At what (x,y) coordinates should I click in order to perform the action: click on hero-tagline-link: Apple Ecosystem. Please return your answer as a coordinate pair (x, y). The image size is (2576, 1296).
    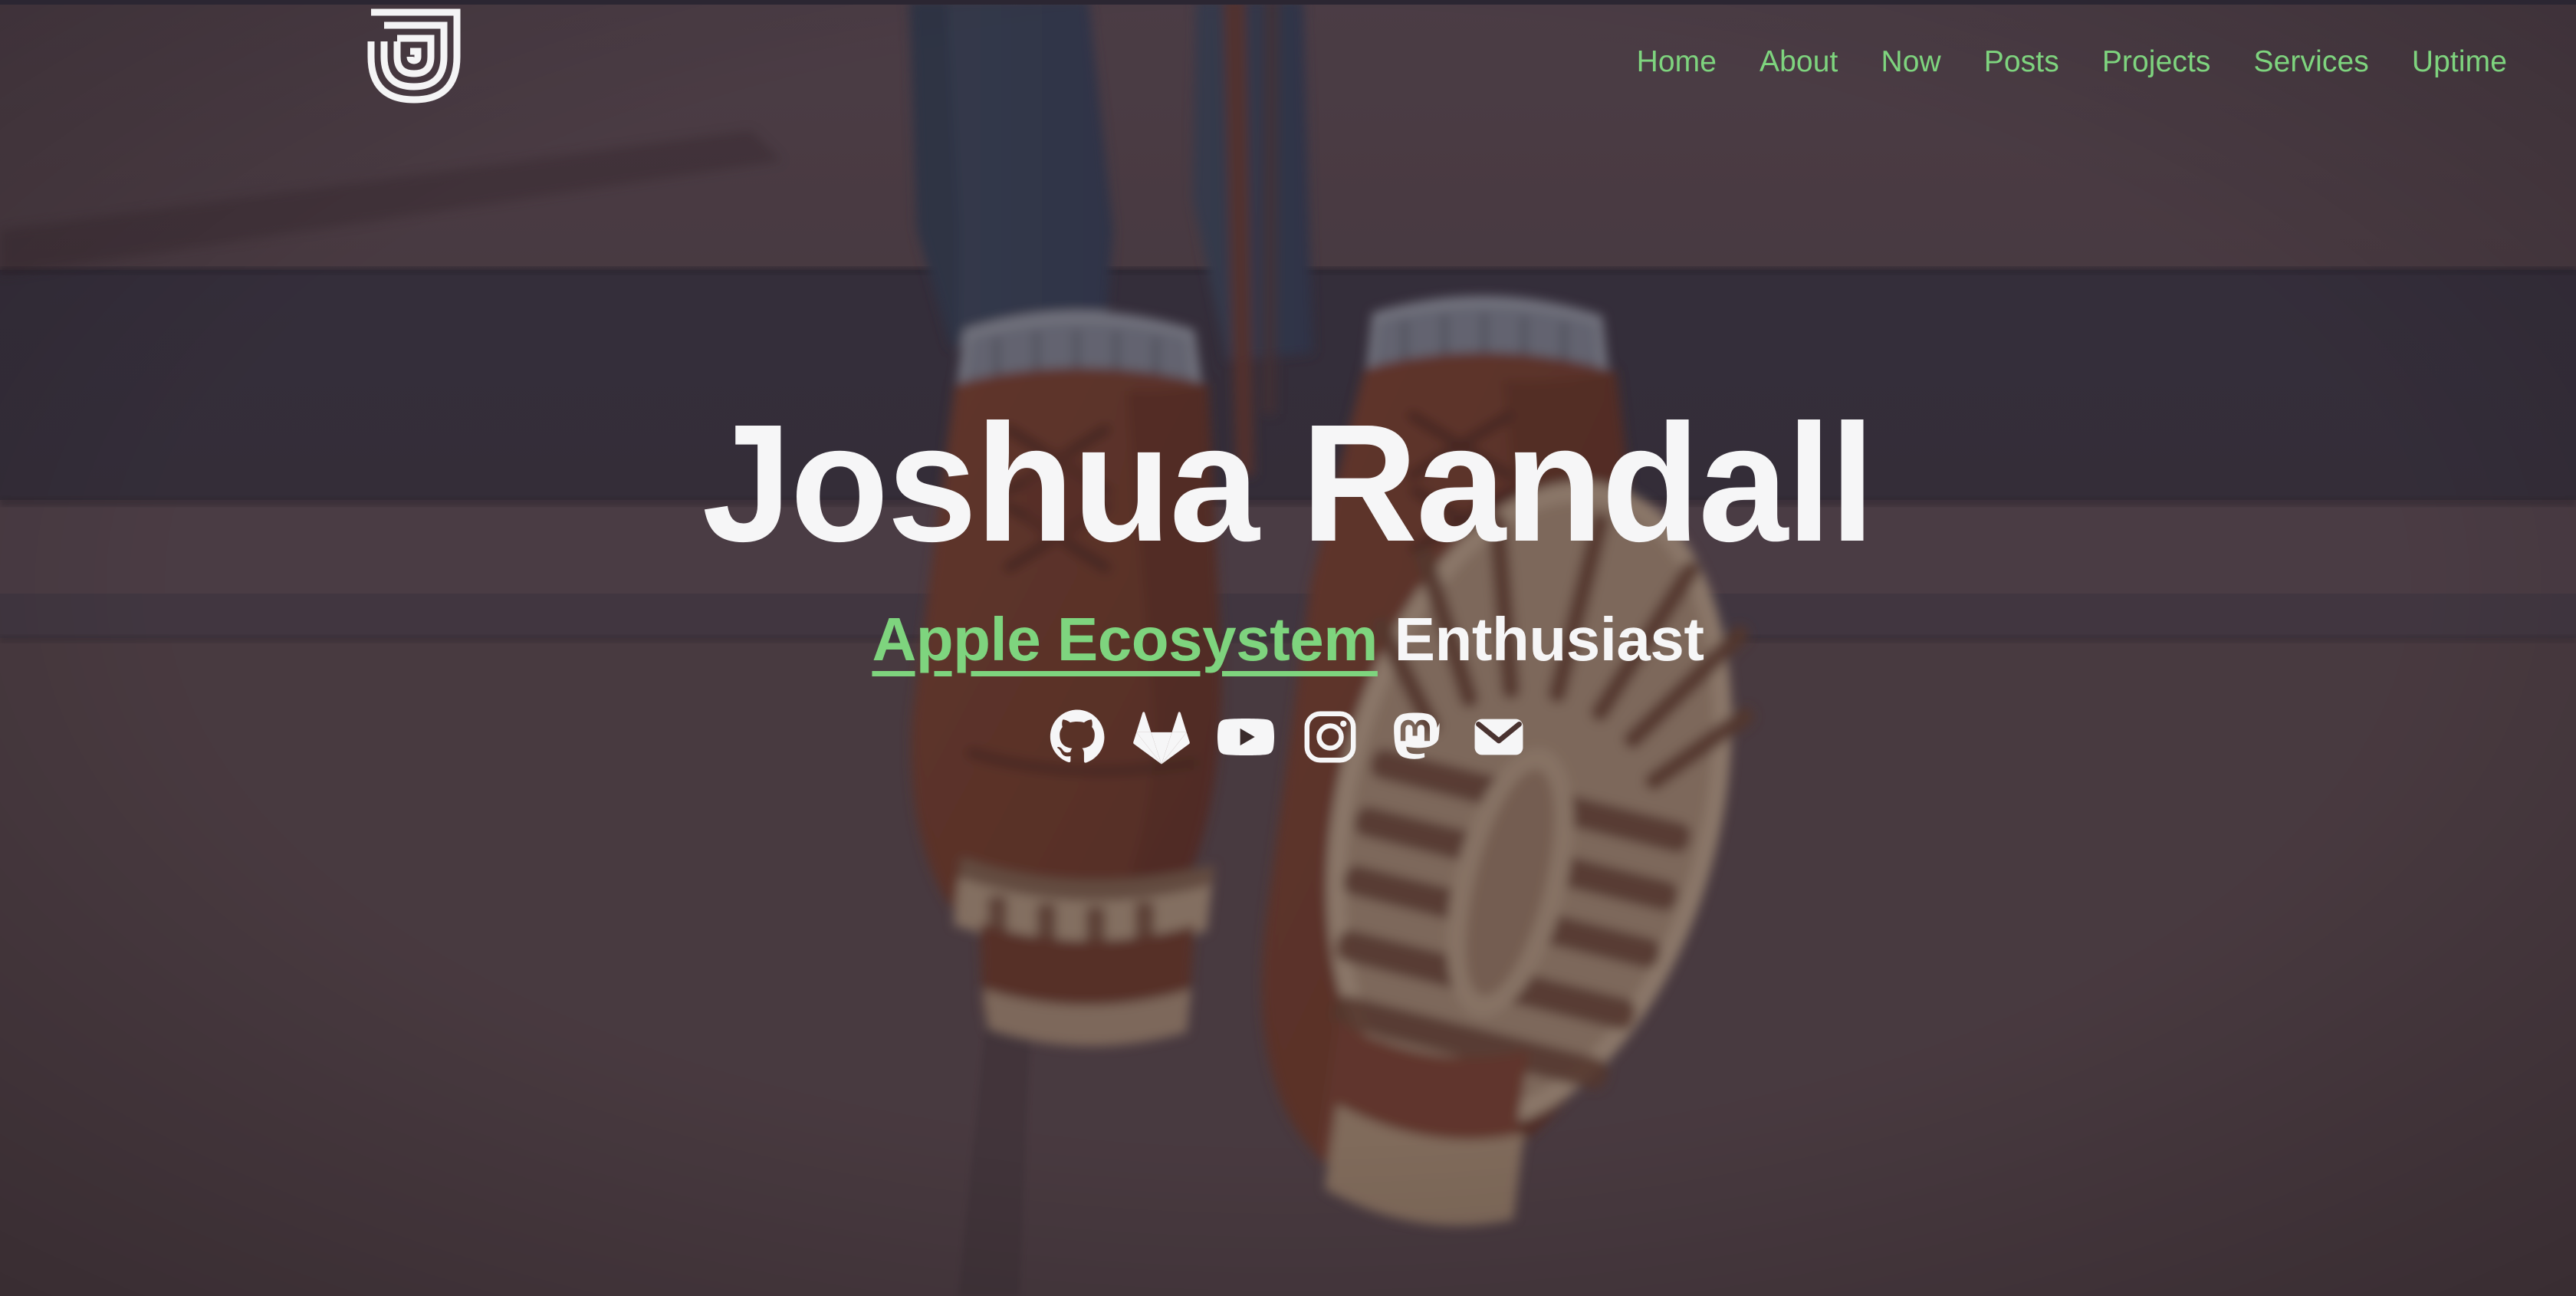
    Looking at the image, I should click on (1125, 639).